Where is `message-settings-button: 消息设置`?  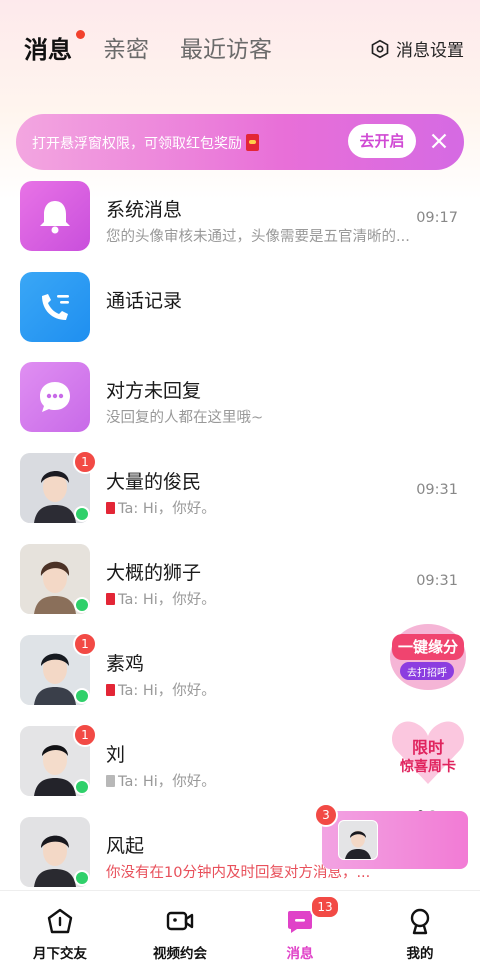 message-settings-button: 消息设置 is located at coordinates (417, 48).